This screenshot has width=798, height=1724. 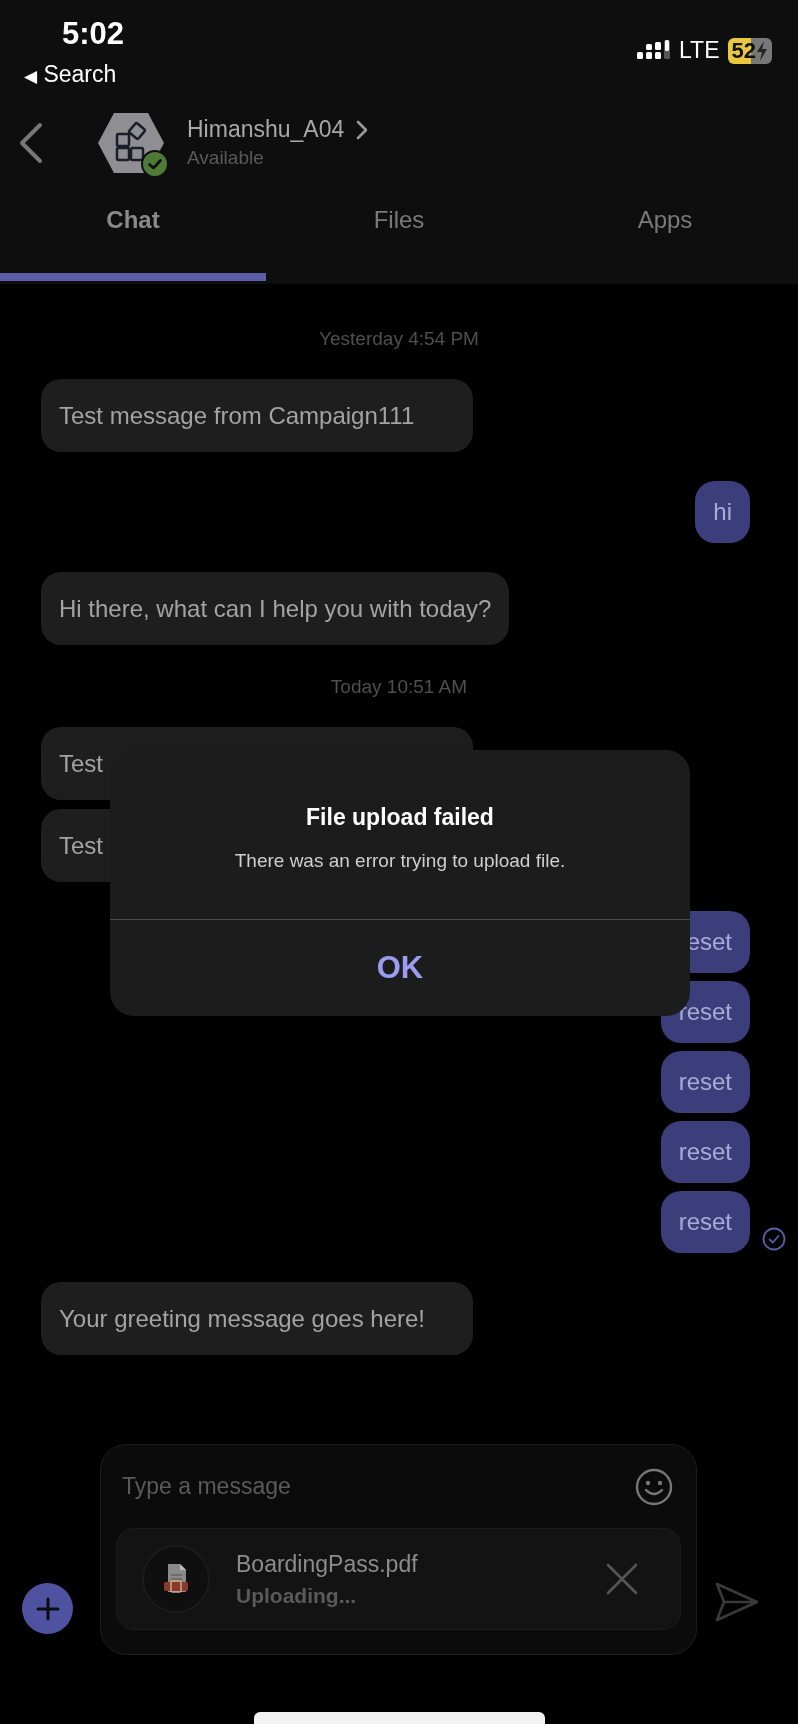 What do you see at coordinates (257, 1318) in the screenshot?
I see `message-bubble: Your greeting message goes here!` at bounding box center [257, 1318].